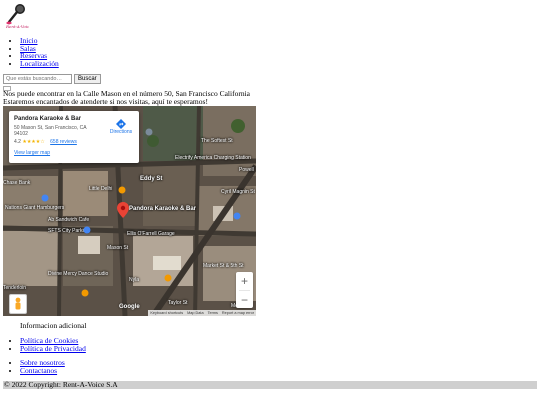 This screenshot has width=540, height=405. I want to click on map-label-powell: Powell, so click(246, 170).